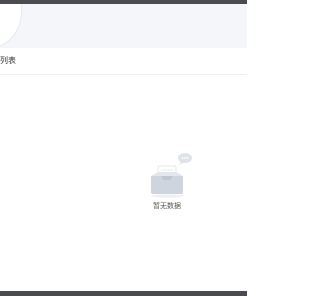 The width and height of the screenshot is (320, 296). What do you see at coordinates (11, 26) in the screenshot?
I see `header-decoration` at bounding box center [11, 26].